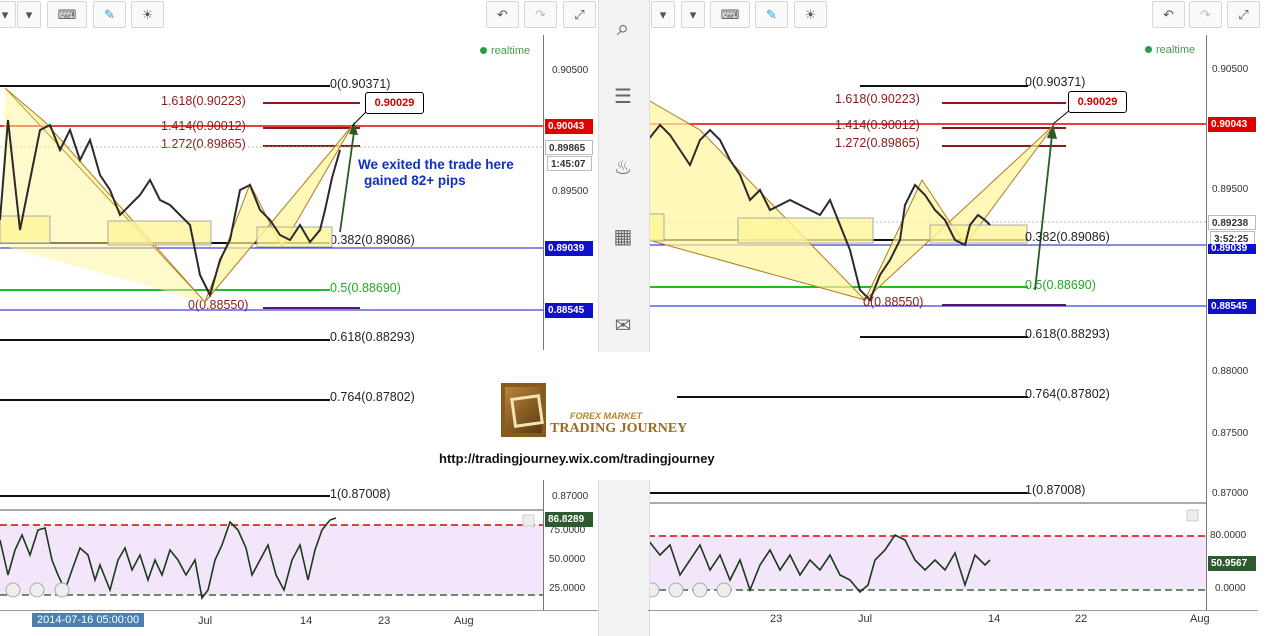 Image resolution: width=1266 pixels, height=636 pixels. What do you see at coordinates (994, 619) in the screenshot?
I see `time-label: 14` at bounding box center [994, 619].